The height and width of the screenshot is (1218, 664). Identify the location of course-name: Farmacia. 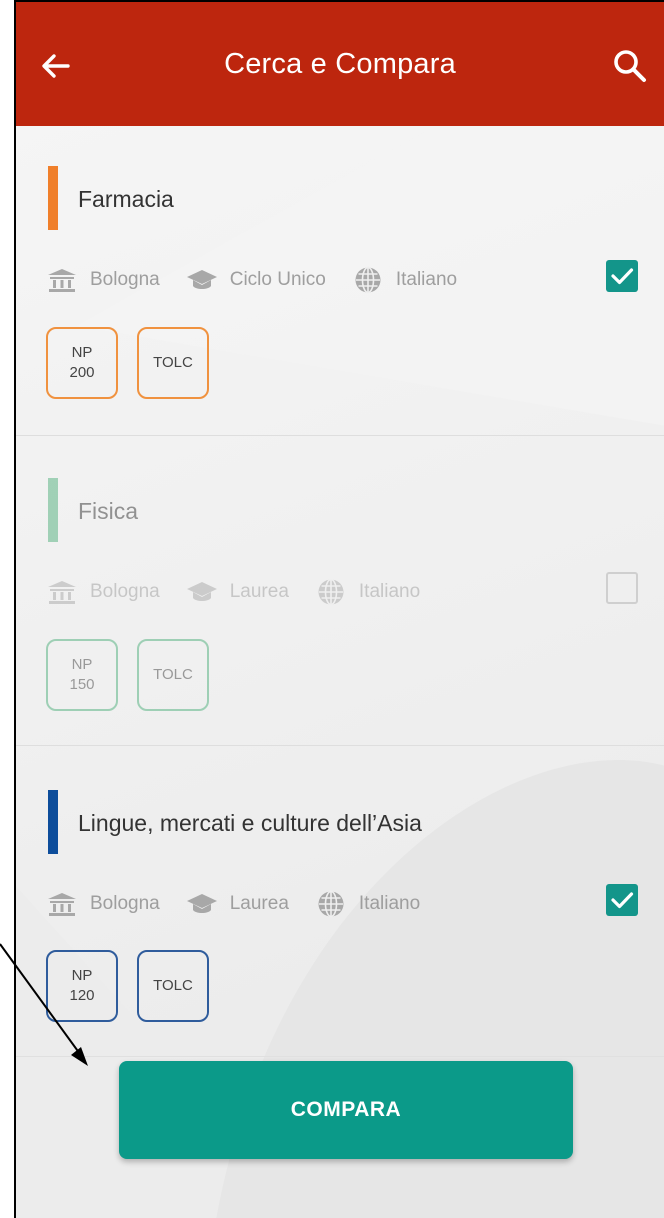
(126, 199).